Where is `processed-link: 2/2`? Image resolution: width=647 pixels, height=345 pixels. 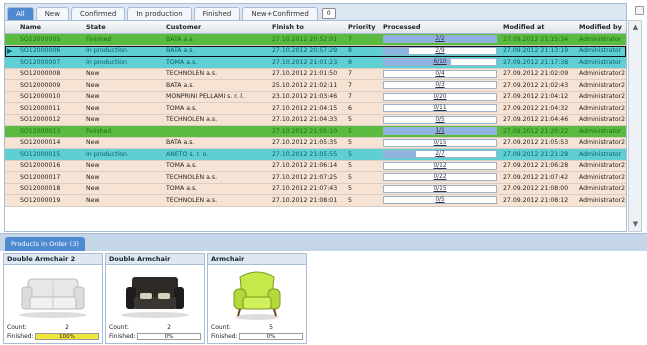 processed-link: 2/2 is located at coordinates (440, 39).